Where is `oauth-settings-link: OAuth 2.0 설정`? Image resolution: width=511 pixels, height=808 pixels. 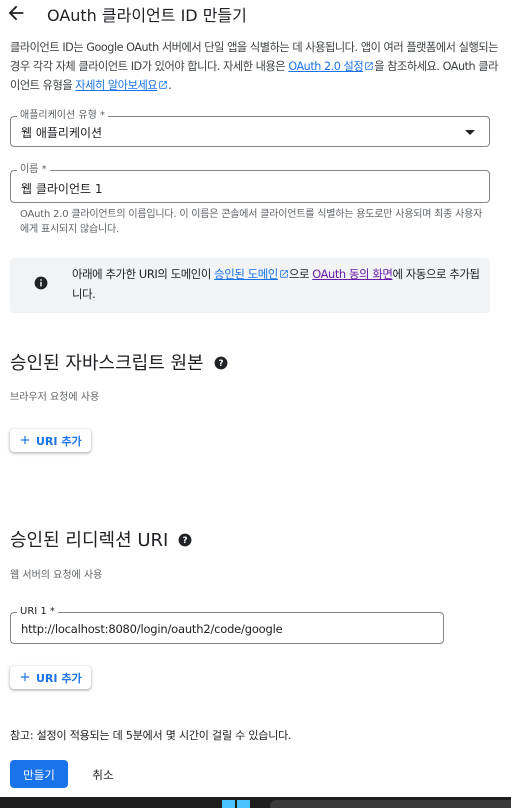
oauth-settings-link: OAuth 2.0 설정 is located at coordinates (331, 66).